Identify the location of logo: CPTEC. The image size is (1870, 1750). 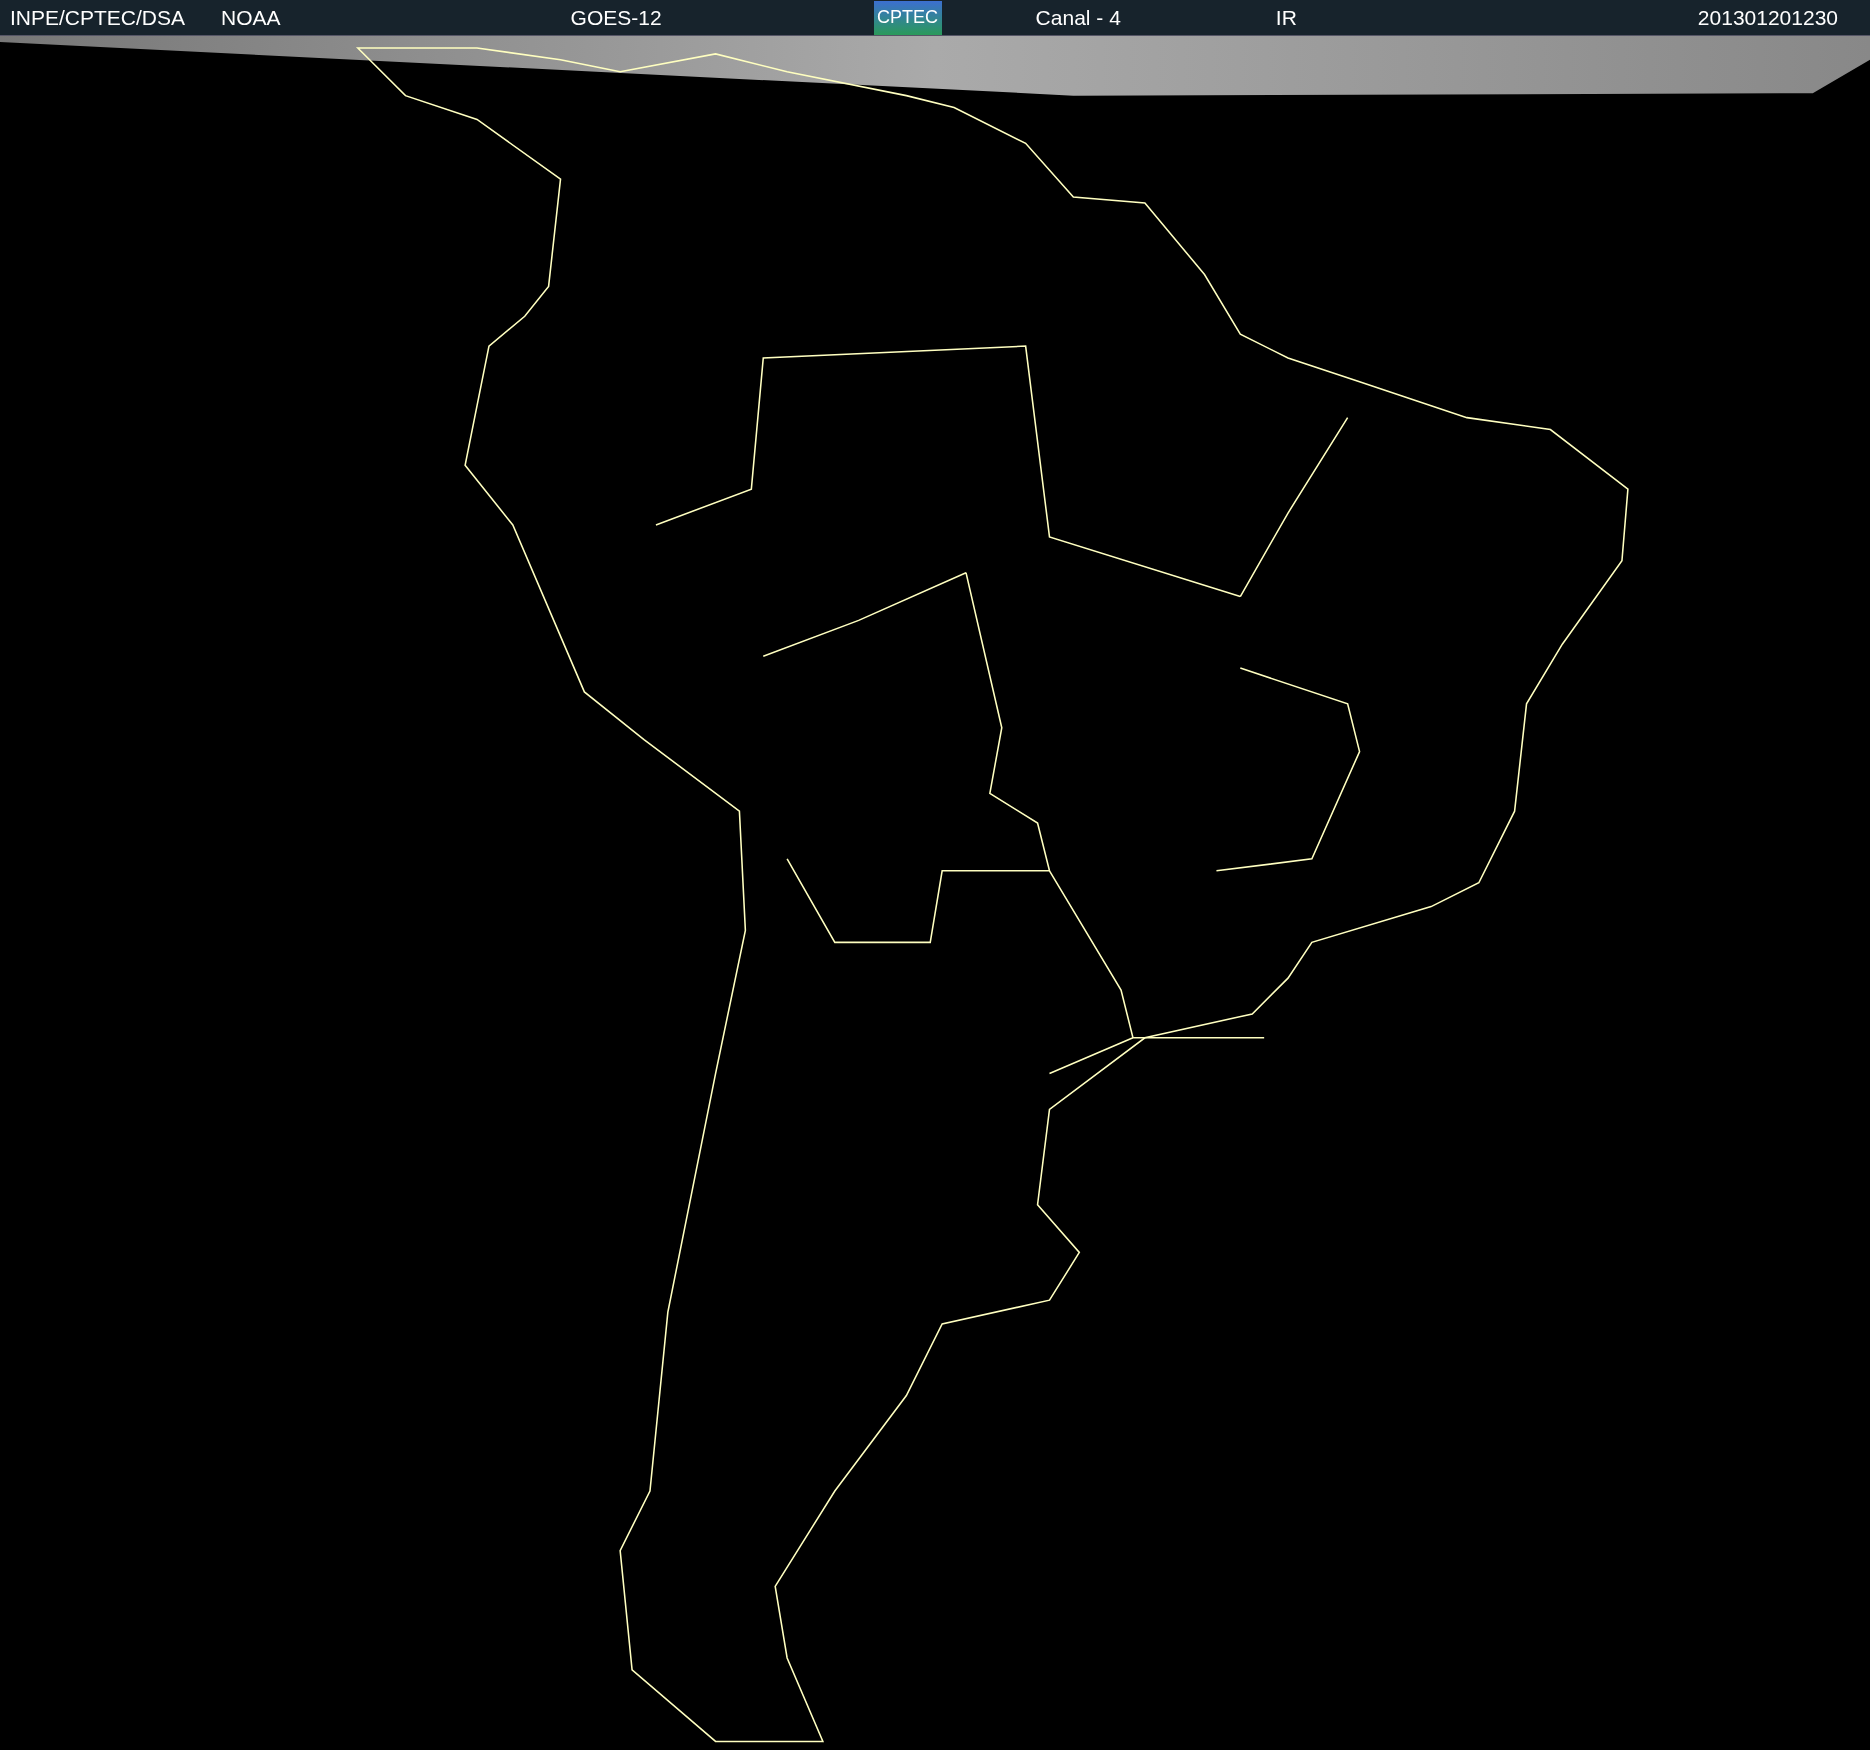
(907, 17).